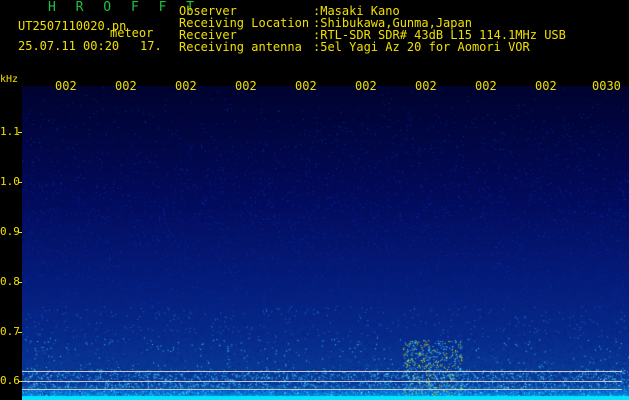  Describe the element at coordinates (606, 86) in the screenshot. I see `x-tick-10: 0030` at that location.